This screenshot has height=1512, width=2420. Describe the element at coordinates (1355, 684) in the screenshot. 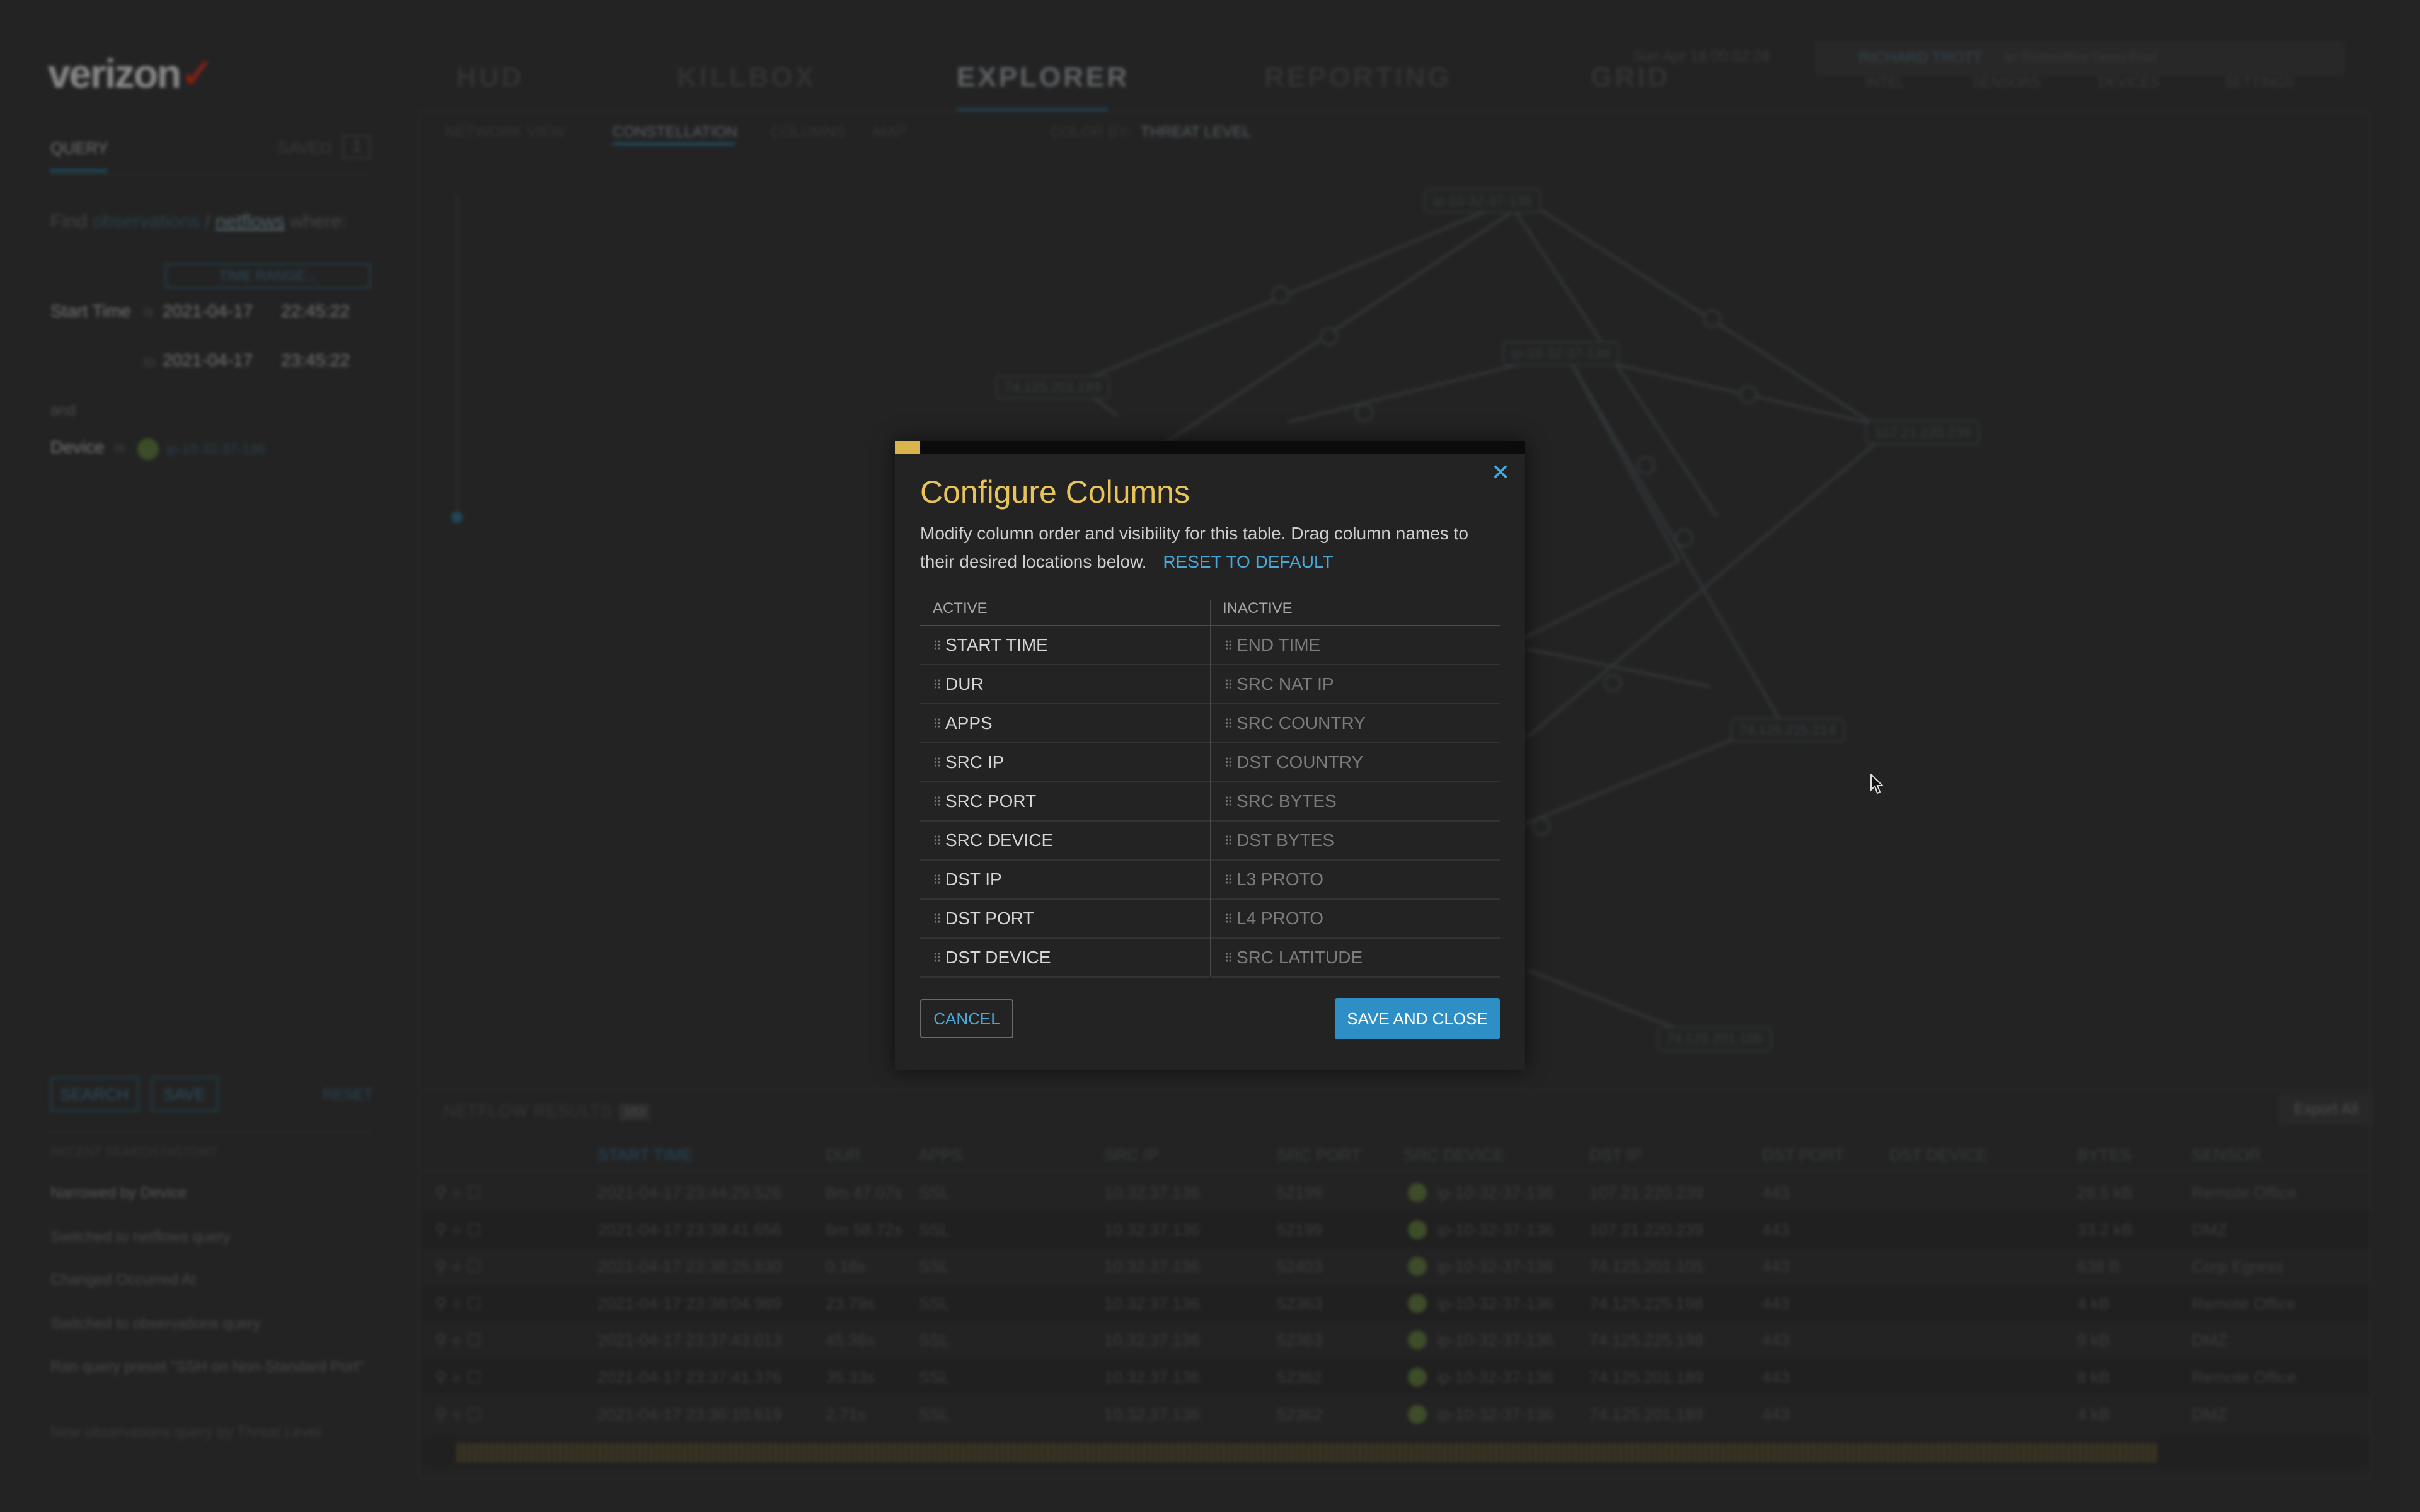

I see `inactive-column-item: ⠿ SRC NAT IP` at that location.